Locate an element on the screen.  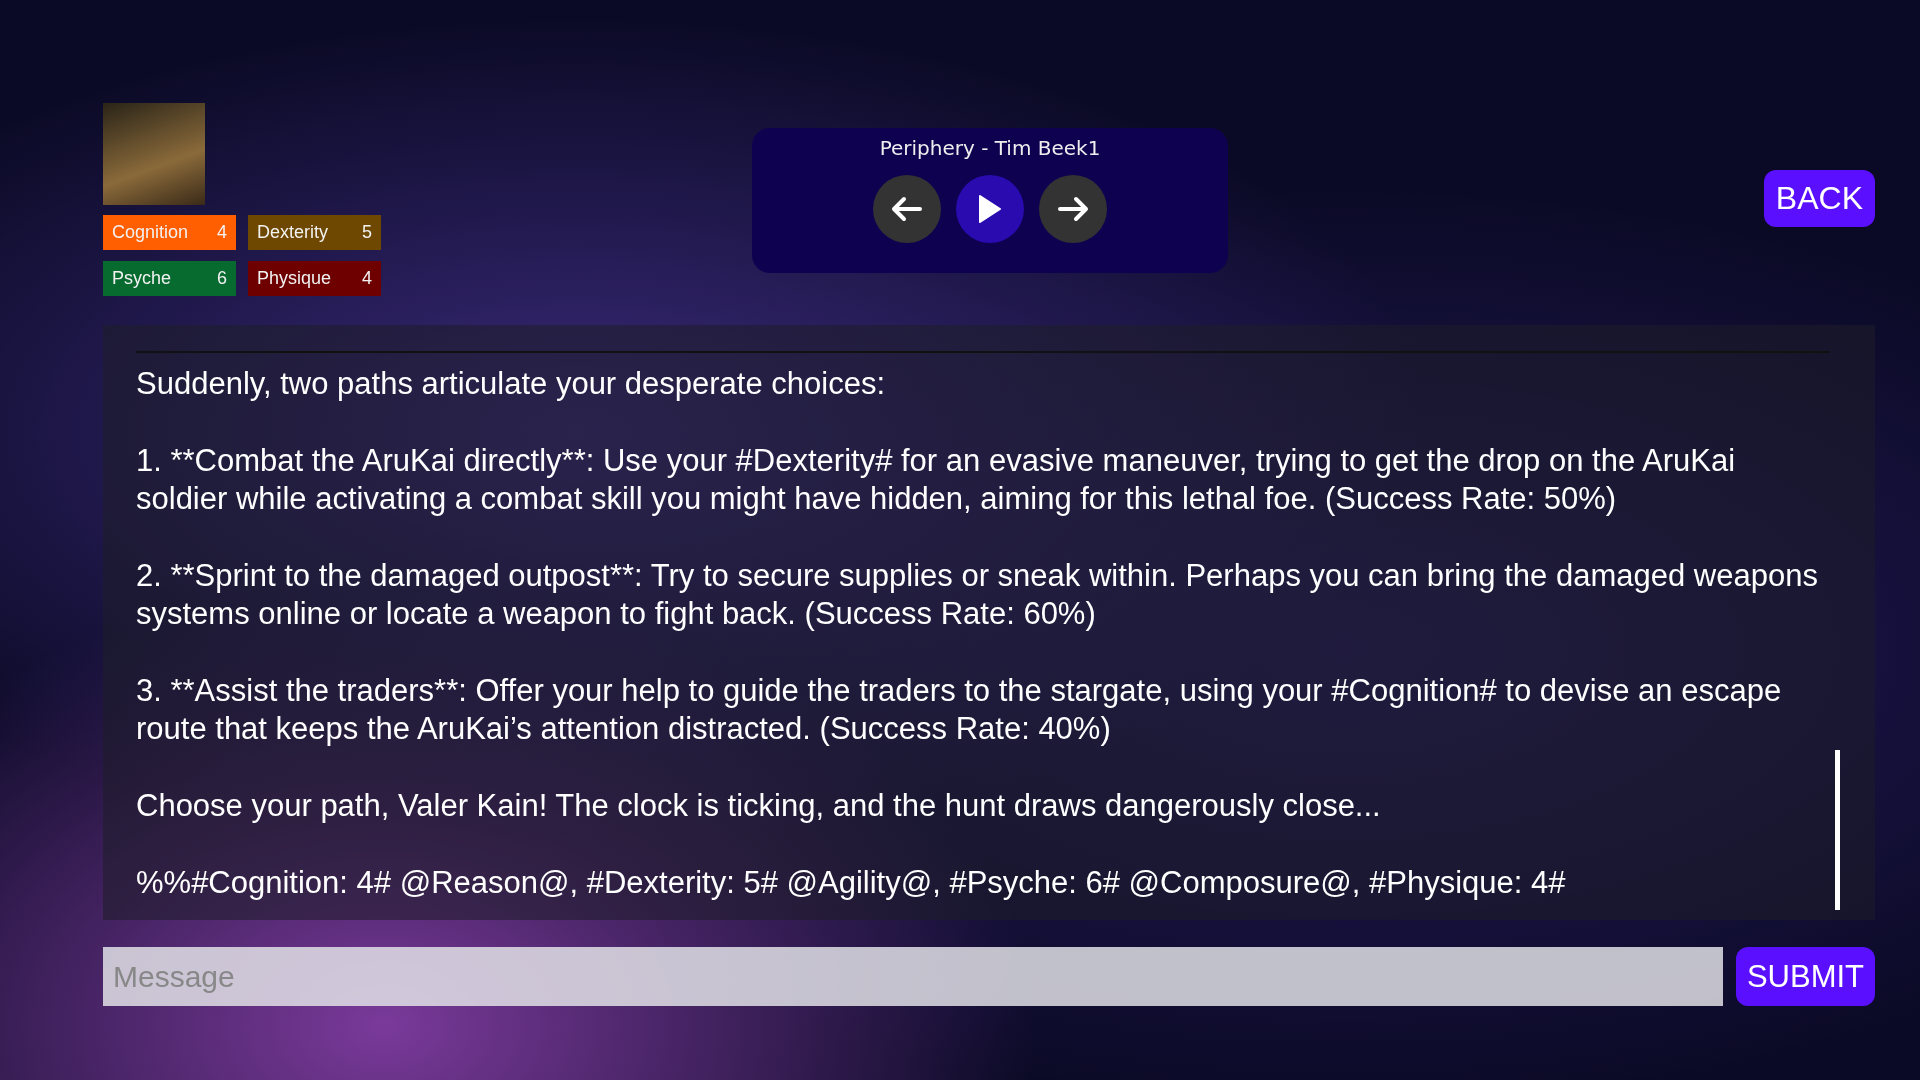
submit-button: SUBMIT is located at coordinates (1805, 976).